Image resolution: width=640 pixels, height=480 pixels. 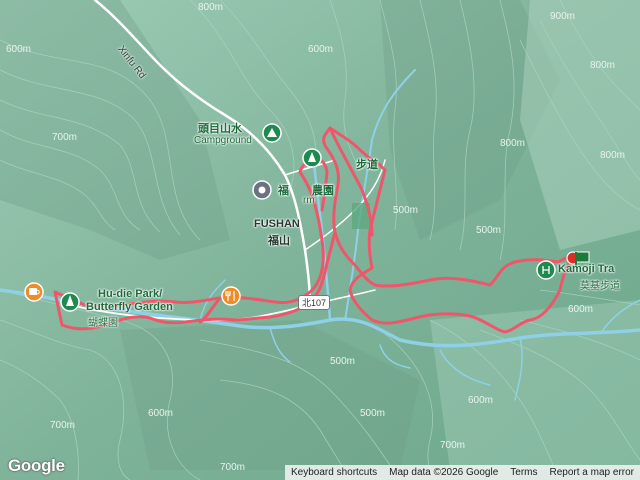 I want to click on campground-marker, so click(x=272, y=133).